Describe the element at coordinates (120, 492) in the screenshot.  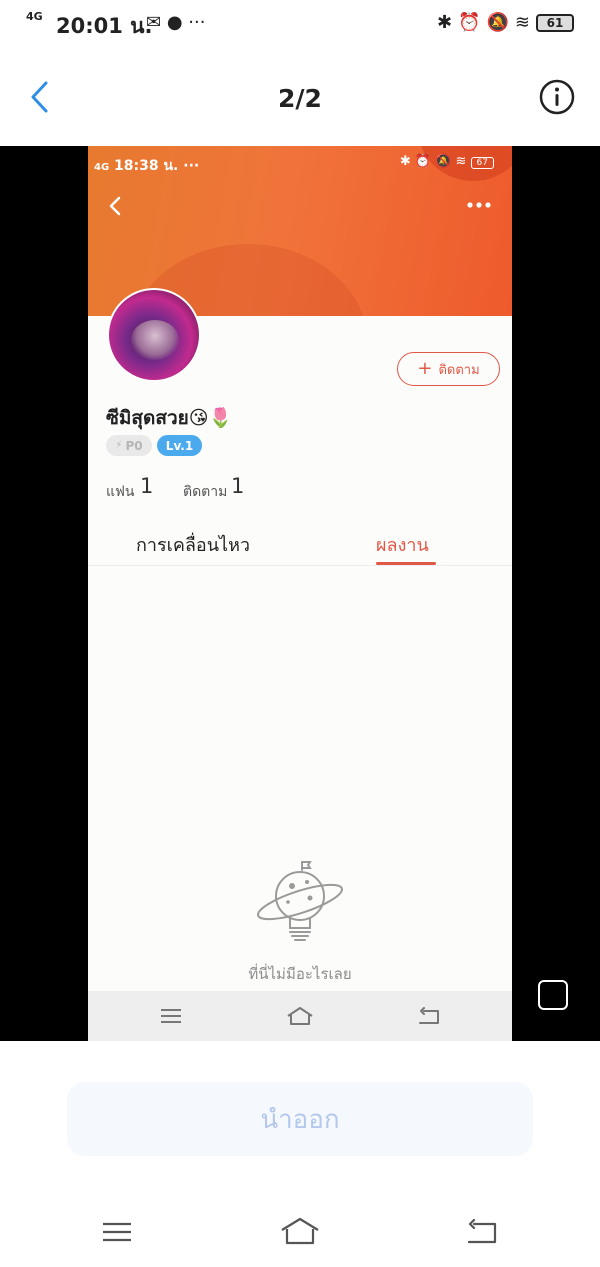
I see `fans-label: แฟน` at that location.